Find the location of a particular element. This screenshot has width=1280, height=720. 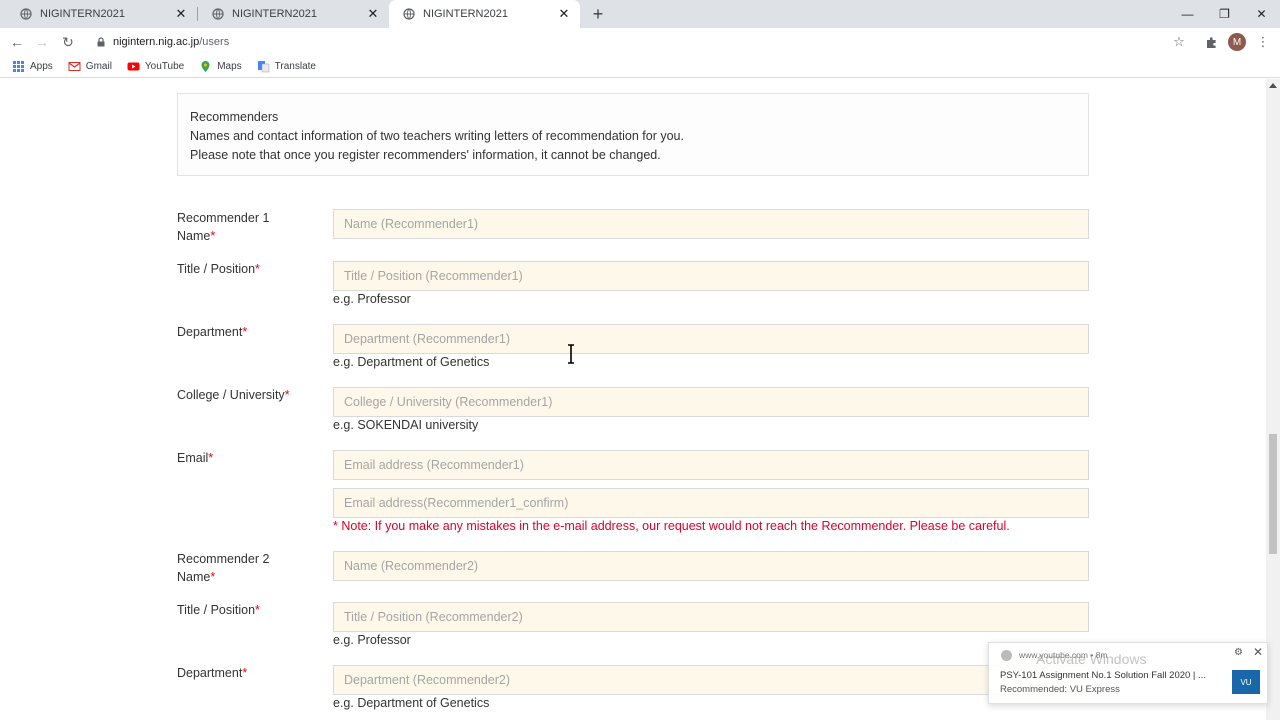

scrollbar-thumb is located at coordinates (1273, 494).